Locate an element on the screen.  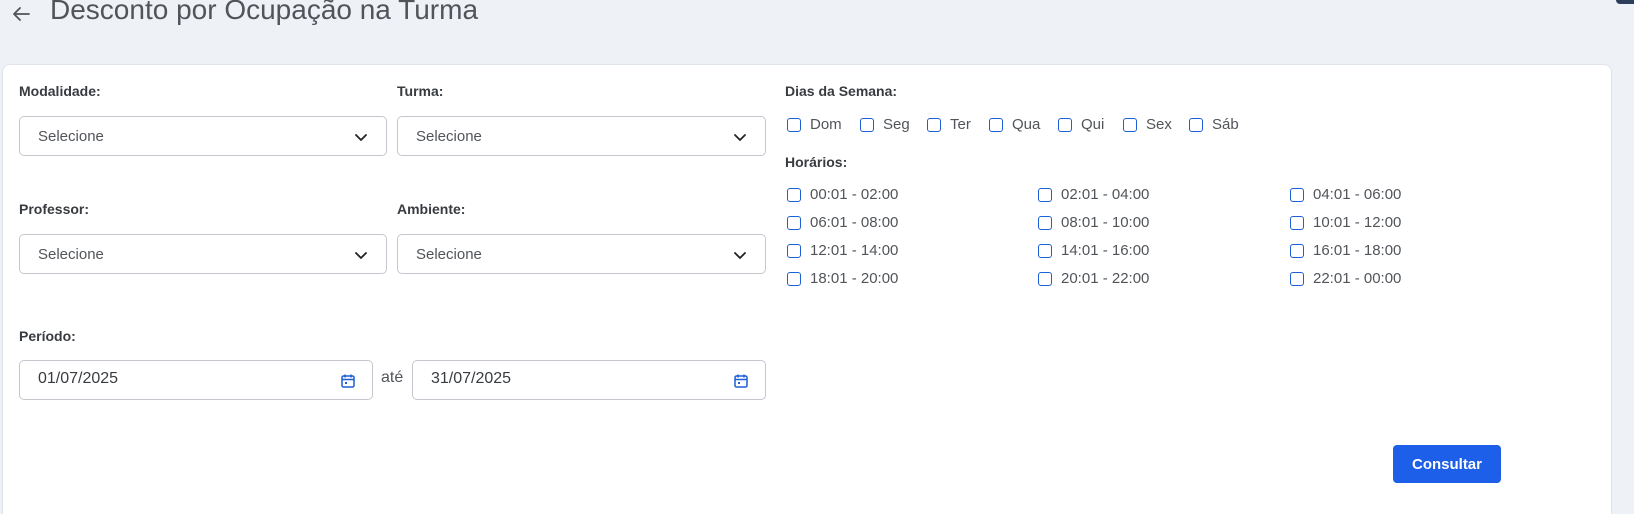
horario-checkbox: 02:01 - 04:00 is located at coordinates (1093, 194).